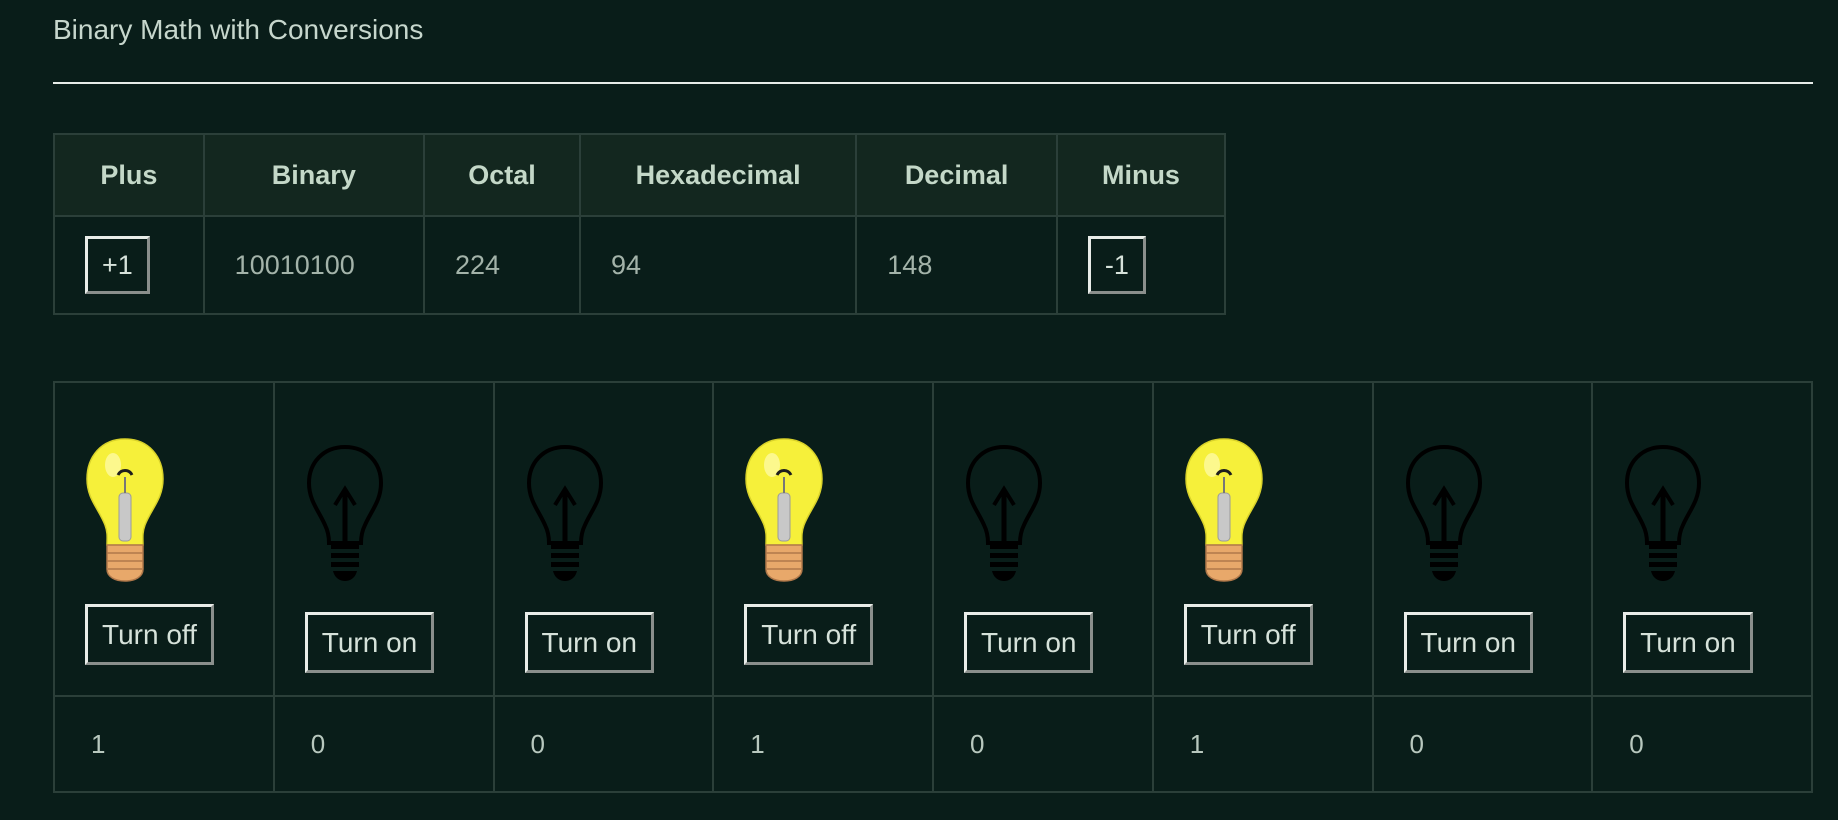 This screenshot has height=820, width=1838. I want to click on page-title: Binary Math with Conversions, so click(238, 29).